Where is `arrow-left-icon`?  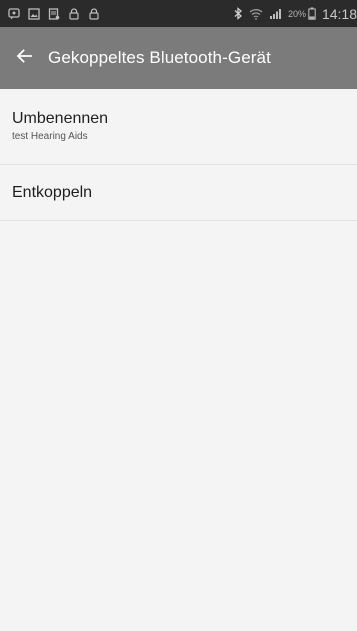 arrow-left-icon is located at coordinates (24, 58).